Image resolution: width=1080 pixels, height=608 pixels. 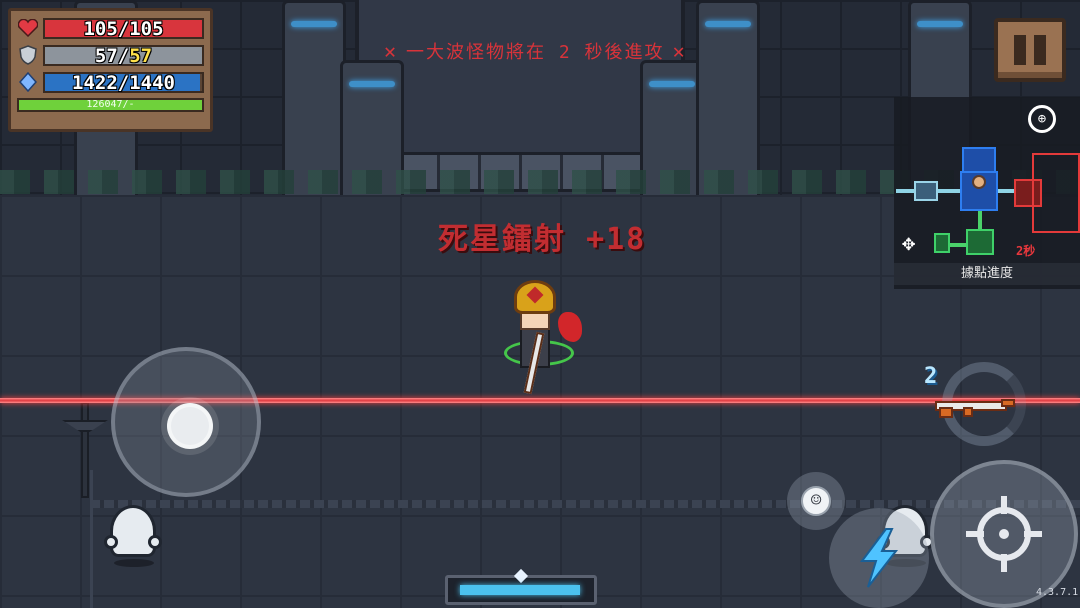 What do you see at coordinates (141, 55) in the screenshot?
I see `armor-max: 57` at bounding box center [141, 55].